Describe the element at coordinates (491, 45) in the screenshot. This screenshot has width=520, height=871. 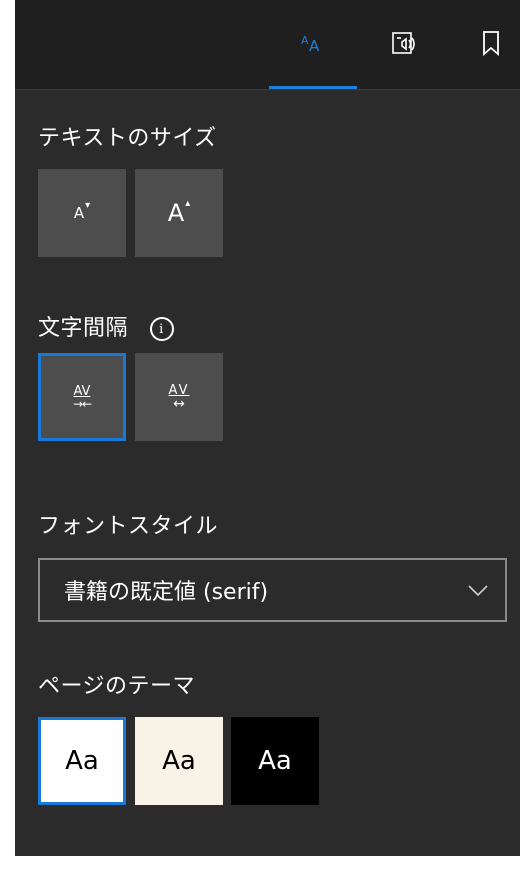
I see `bookmark-icon` at that location.